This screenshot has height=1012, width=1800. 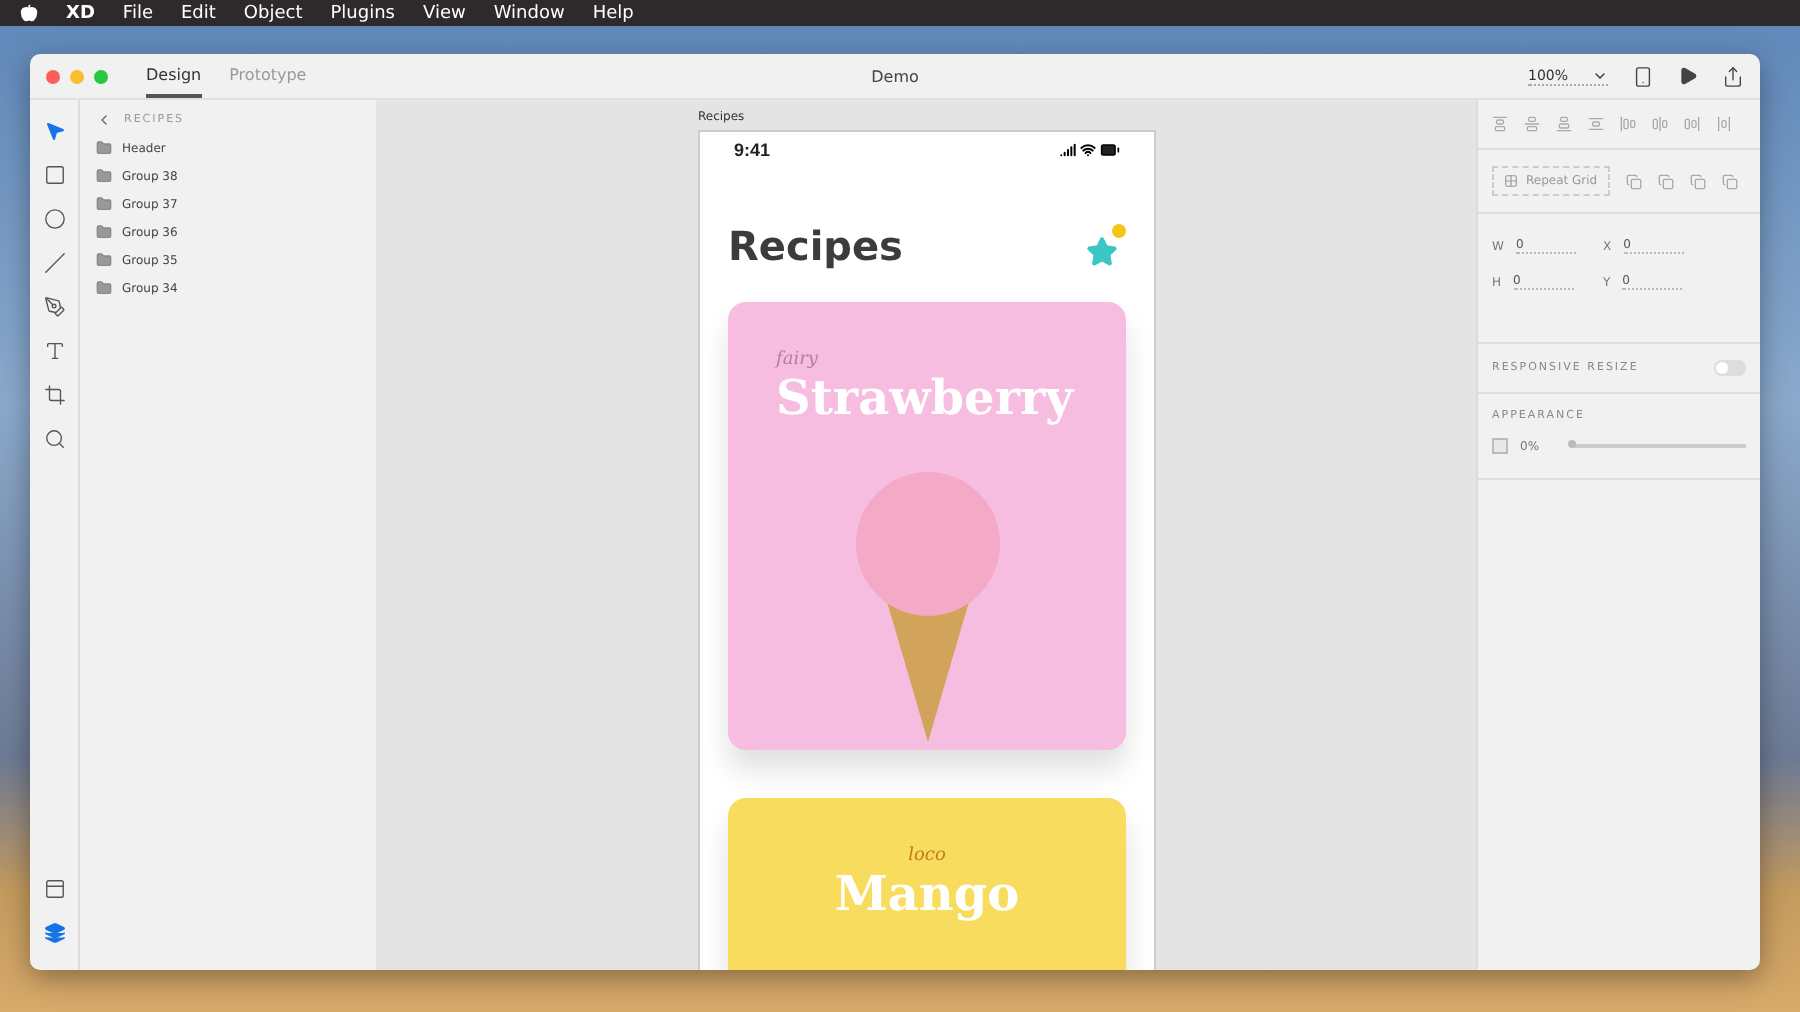 What do you see at coordinates (137, 13) in the screenshot?
I see `menu-item: File` at bounding box center [137, 13].